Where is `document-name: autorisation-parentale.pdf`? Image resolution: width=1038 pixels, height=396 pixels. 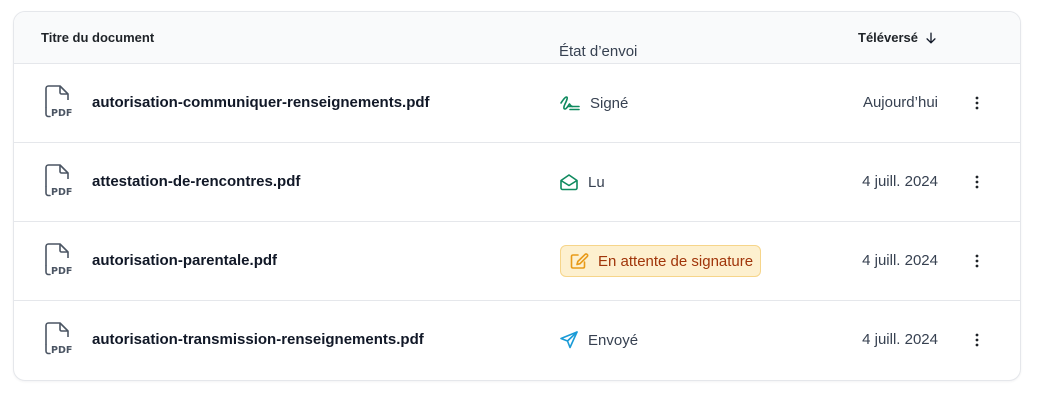
document-name: autorisation-parentale.pdf is located at coordinates (184, 260).